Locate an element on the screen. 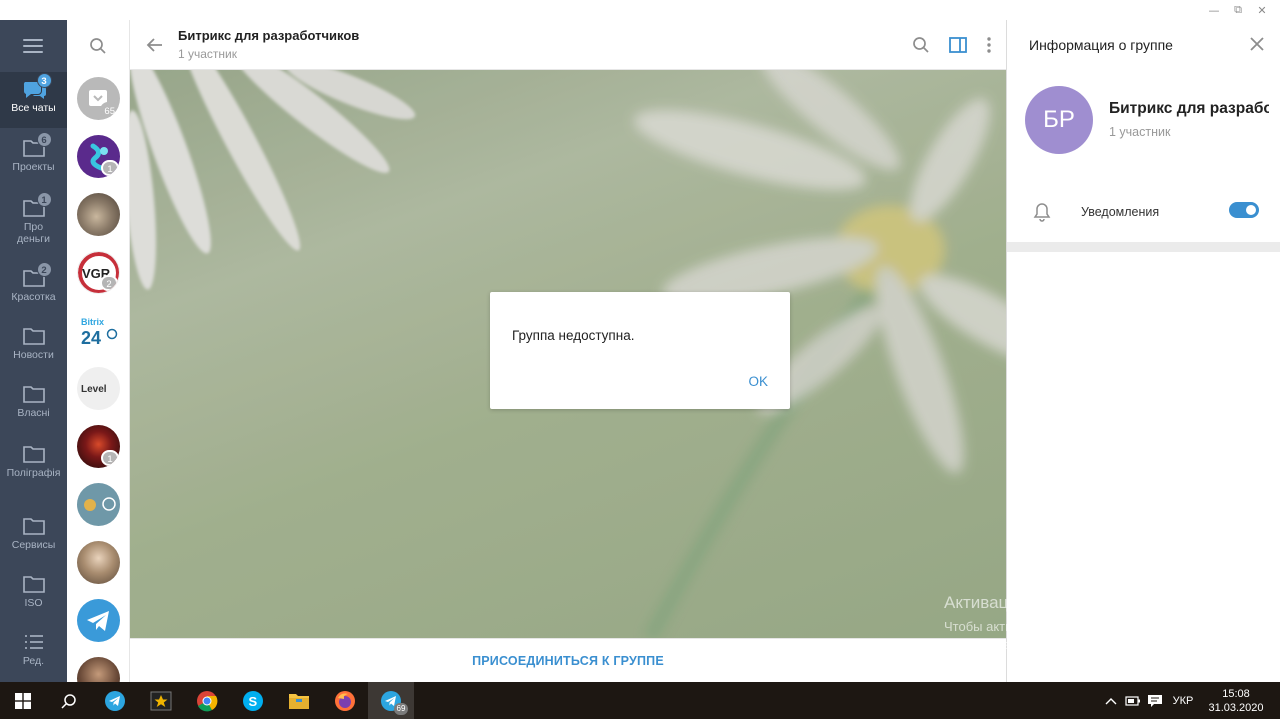 The height and width of the screenshot is (719, 1280). folder-iso: ISO is located at coordinates (33, 591).